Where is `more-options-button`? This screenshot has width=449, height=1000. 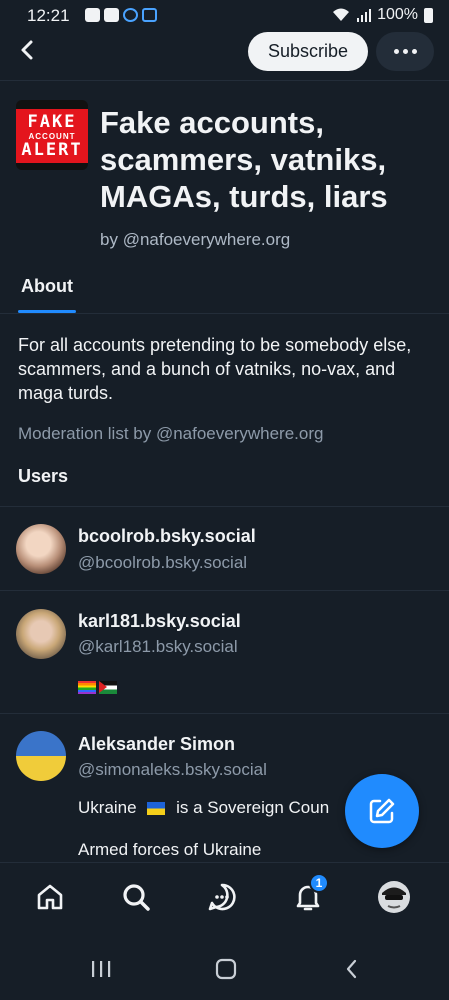 more-options-button is located at coordinates (405, 51).